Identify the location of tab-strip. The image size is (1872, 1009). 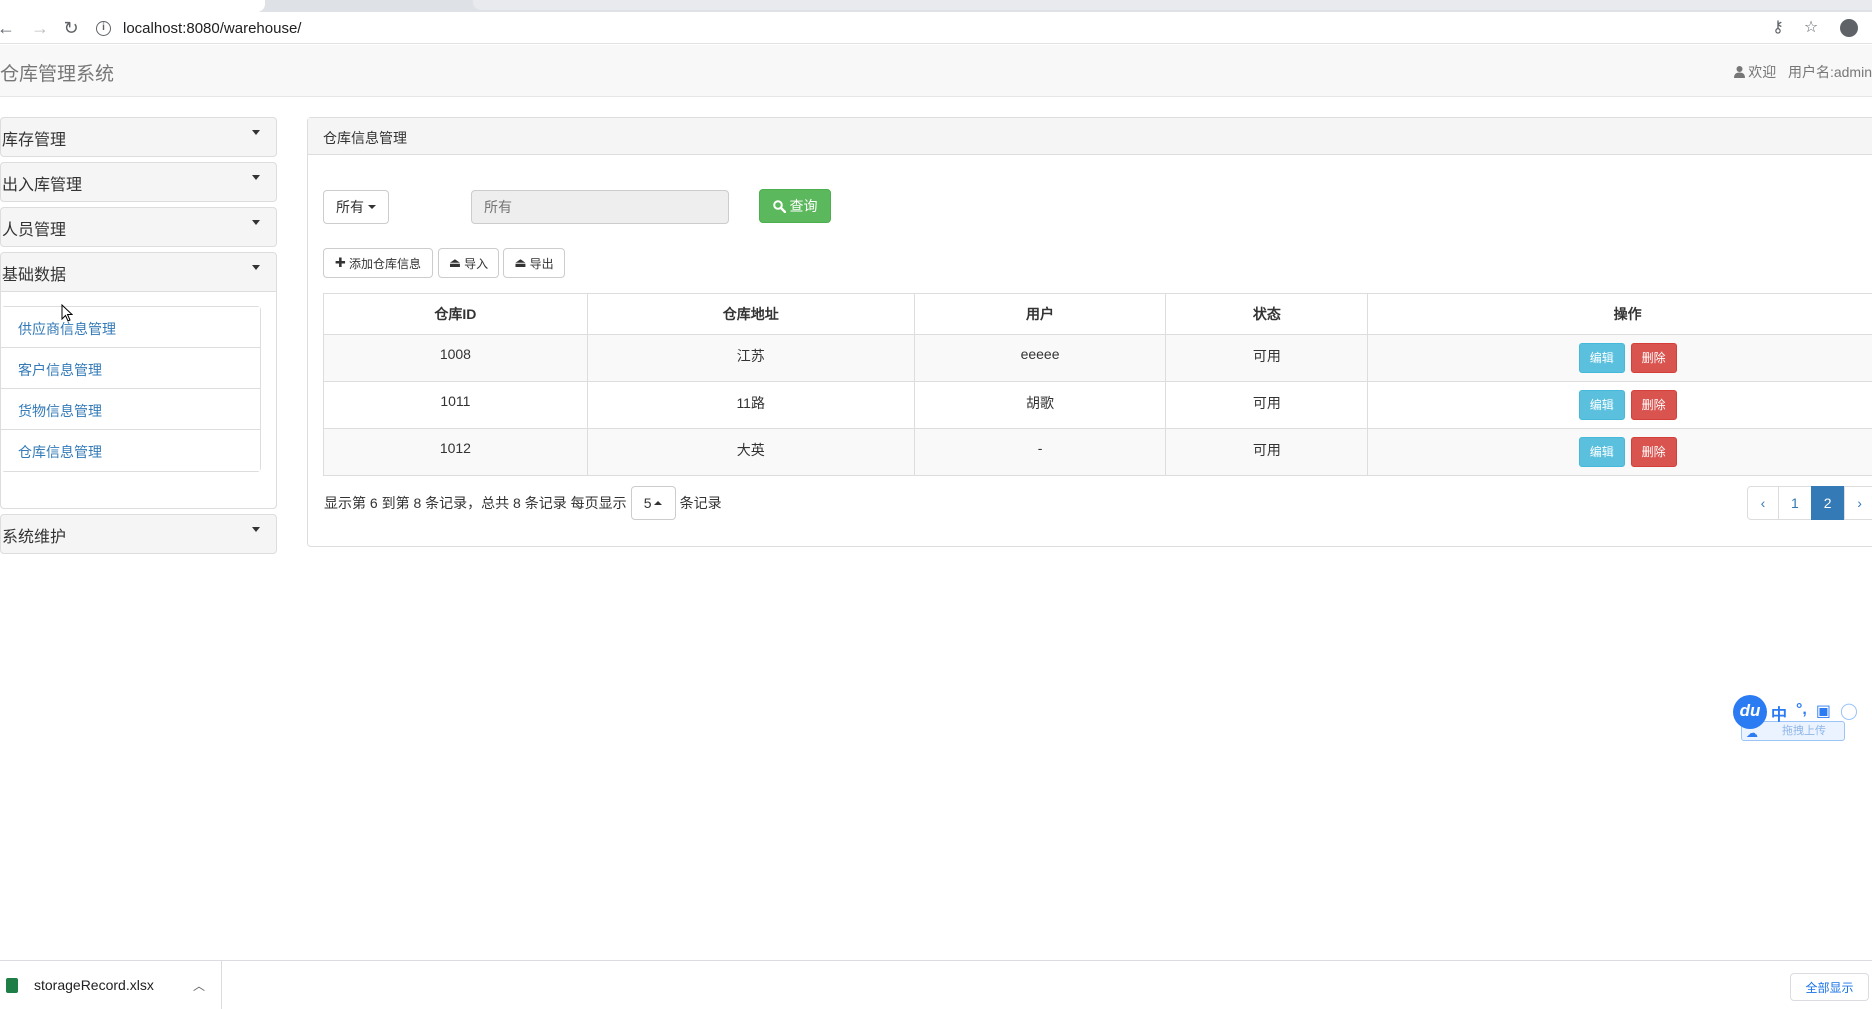
(936, 6).